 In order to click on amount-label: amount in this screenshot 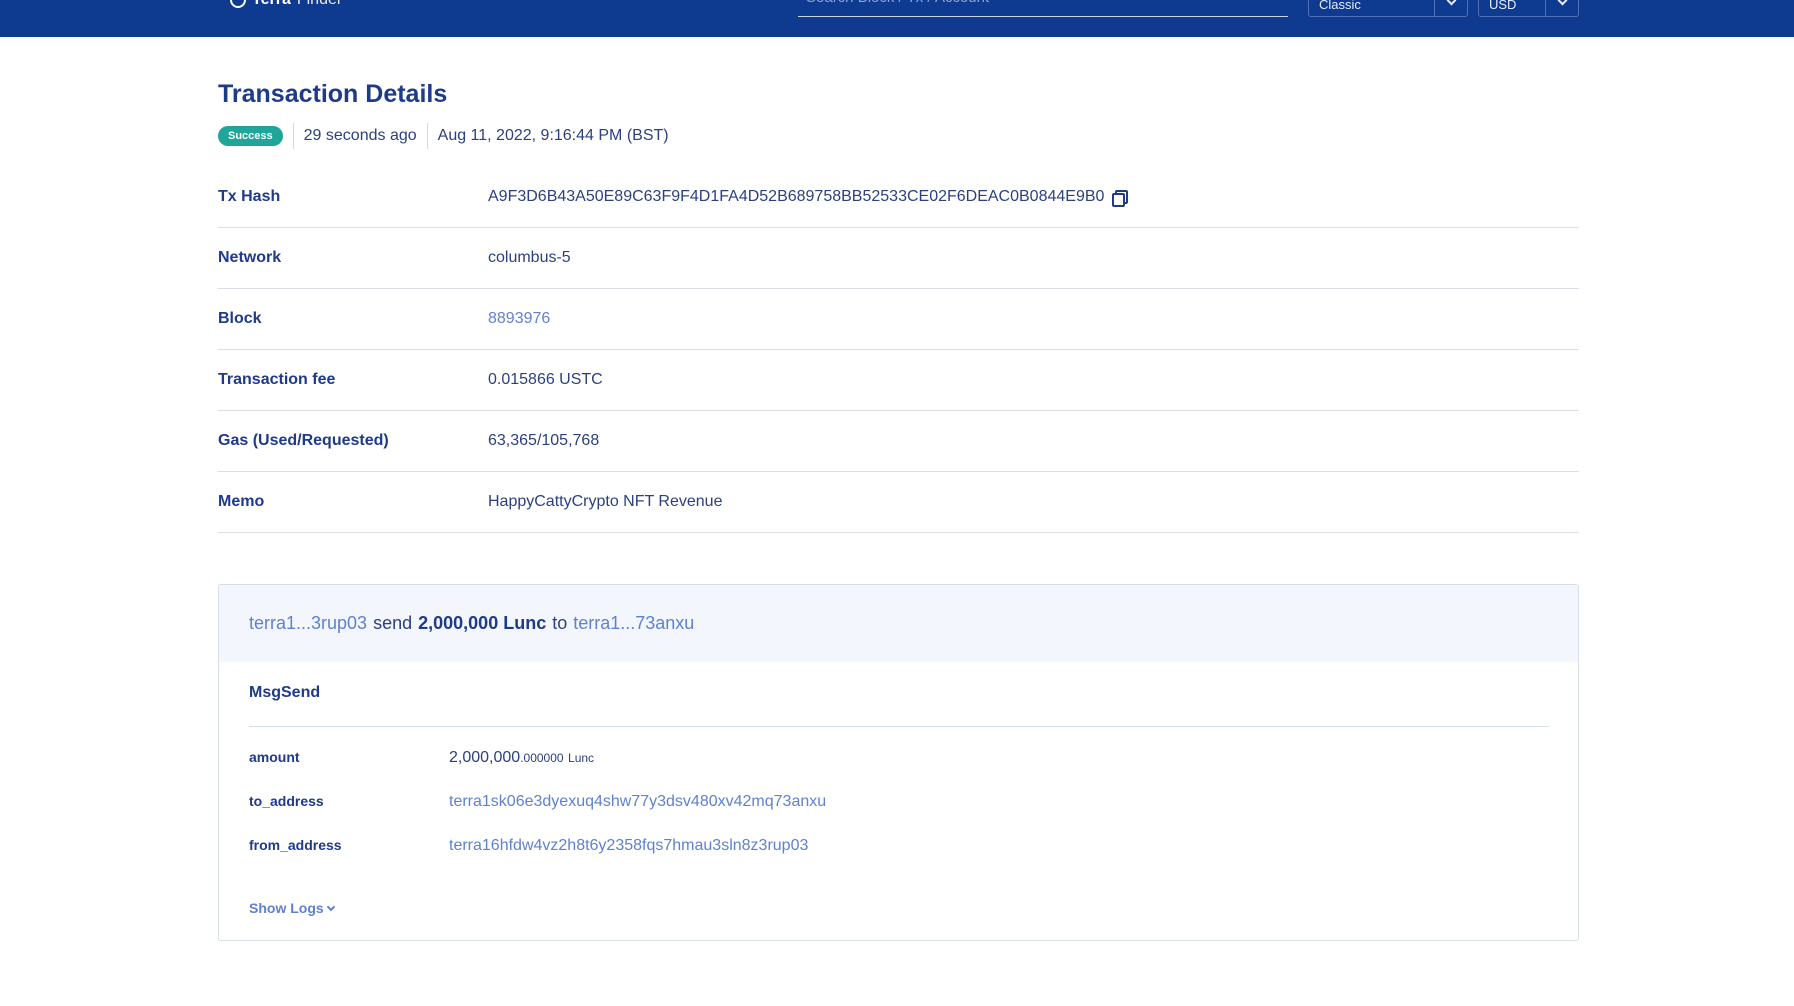, I will do `click(274, 757)`.